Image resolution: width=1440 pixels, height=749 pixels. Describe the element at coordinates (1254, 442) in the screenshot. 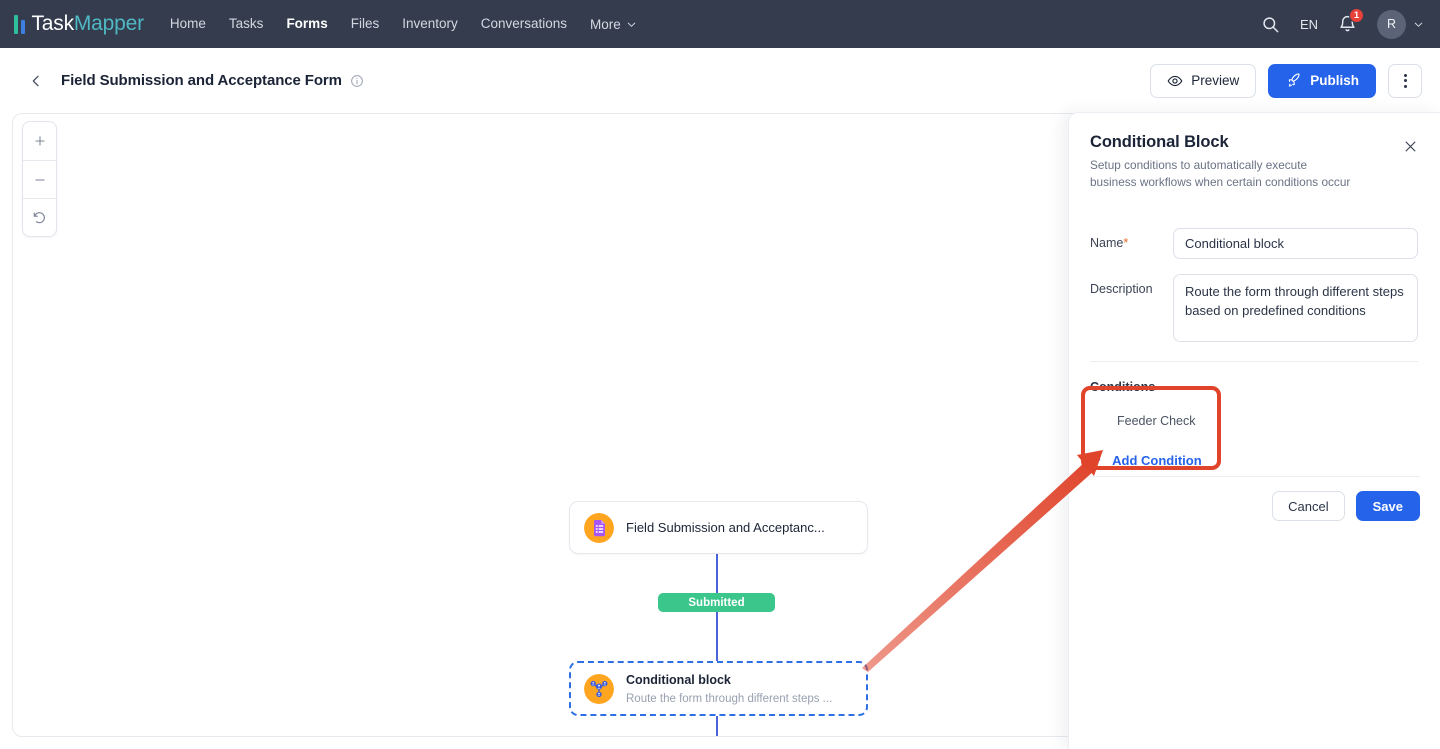

I see `conditions-list: Feeder Check + Add Condition` at that location.